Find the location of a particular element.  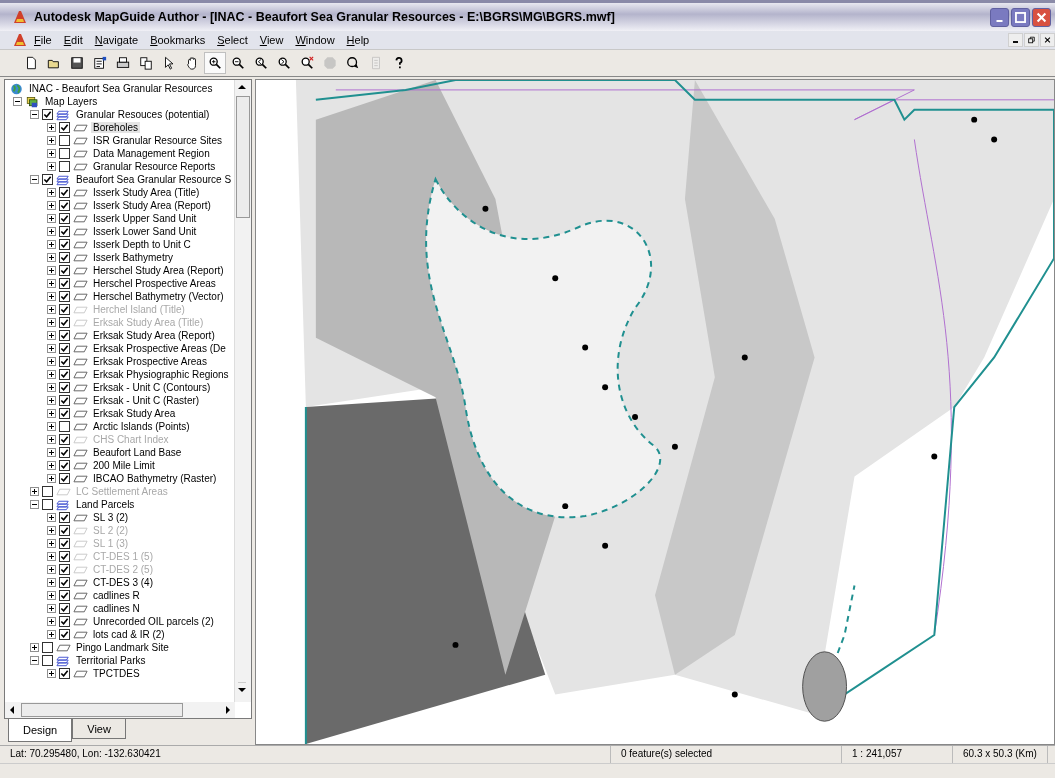

tree-item: Granular Resource Reports is located at coordinates (154, 166).